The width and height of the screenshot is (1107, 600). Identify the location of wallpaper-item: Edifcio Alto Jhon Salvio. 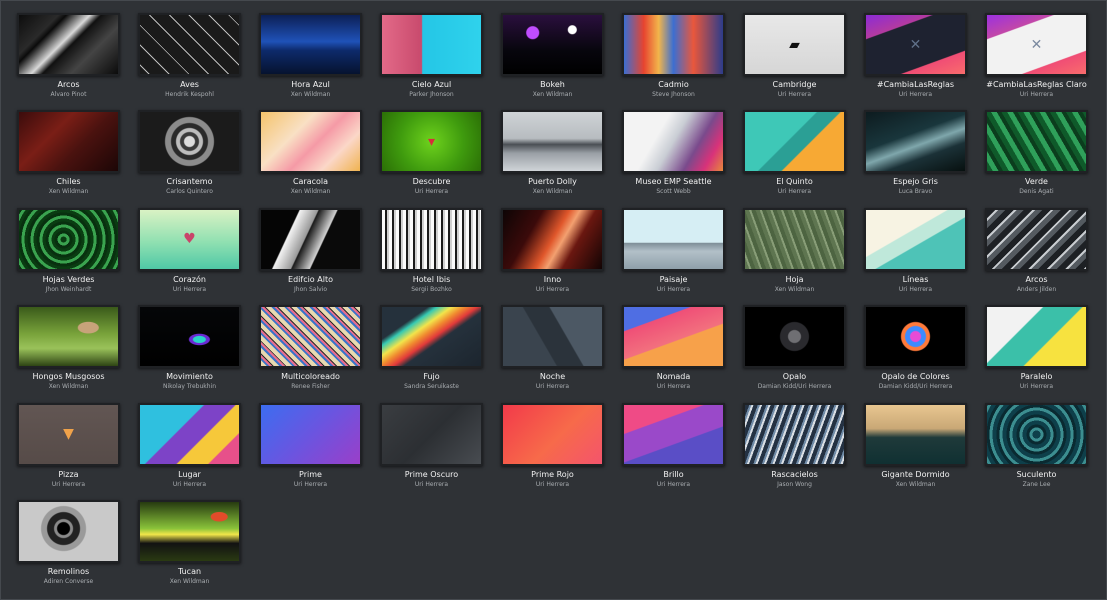
(310, 252).